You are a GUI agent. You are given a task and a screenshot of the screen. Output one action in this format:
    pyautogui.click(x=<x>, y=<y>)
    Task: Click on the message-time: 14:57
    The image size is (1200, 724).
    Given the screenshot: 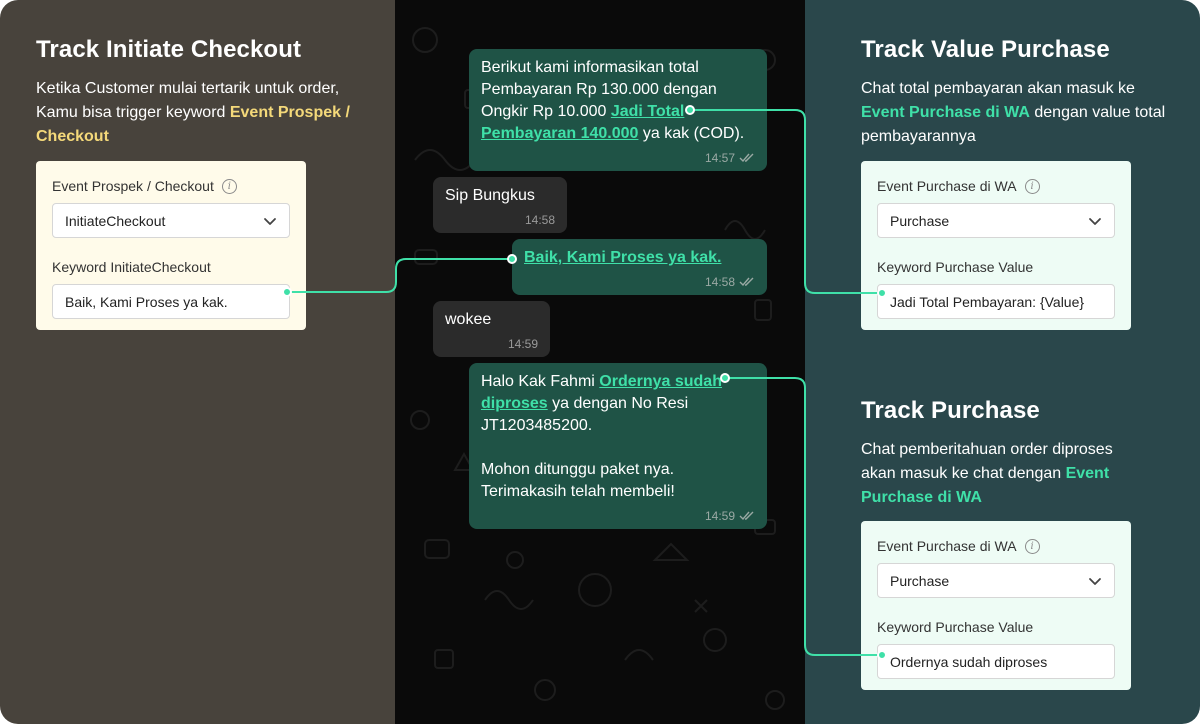 What is the action you would take?
    pyautogui.click(x=618, y=158)
    